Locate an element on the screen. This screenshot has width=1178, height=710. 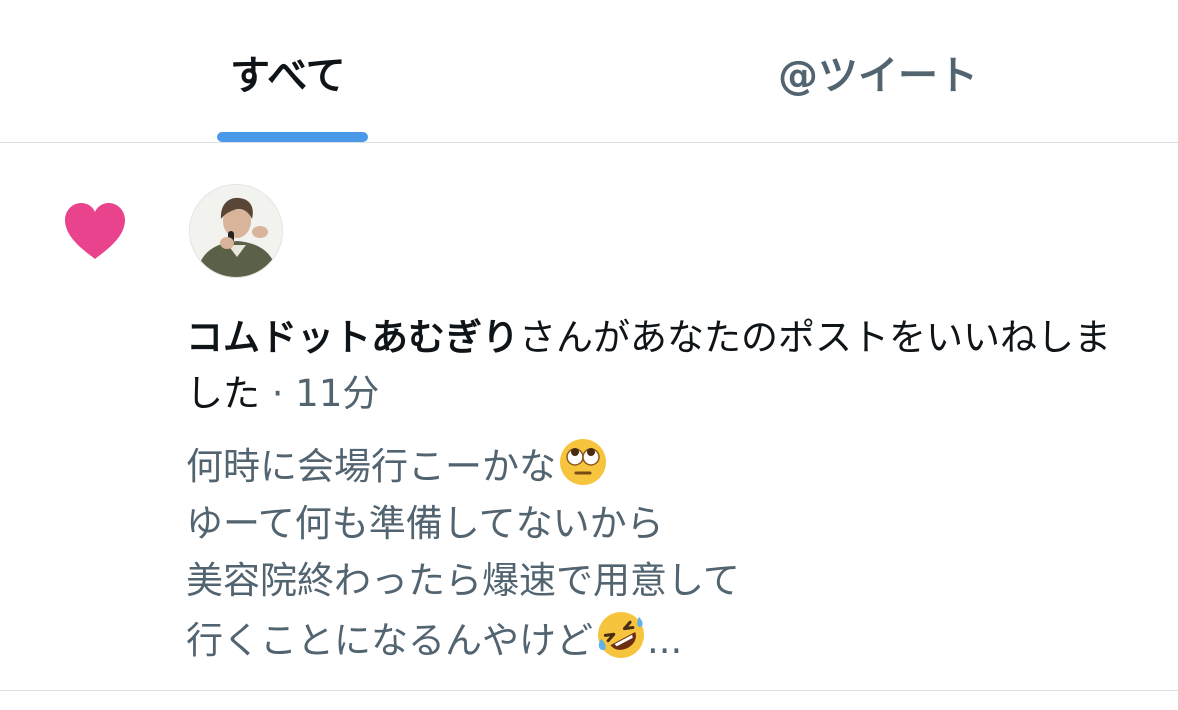
post-line-4-text: 行くことになるんやけど is located at coordinates (389, 640).